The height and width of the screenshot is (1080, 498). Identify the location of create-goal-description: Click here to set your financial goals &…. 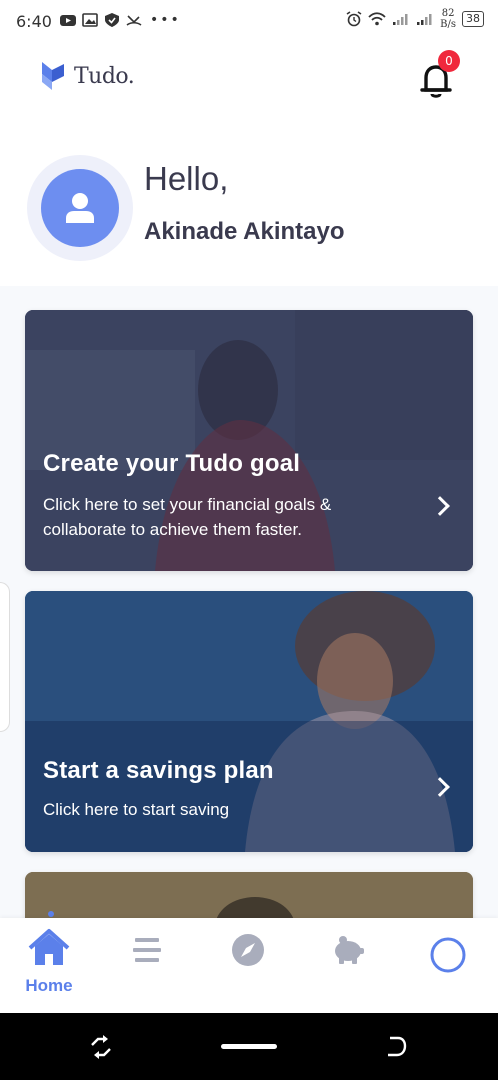
(187, 517).